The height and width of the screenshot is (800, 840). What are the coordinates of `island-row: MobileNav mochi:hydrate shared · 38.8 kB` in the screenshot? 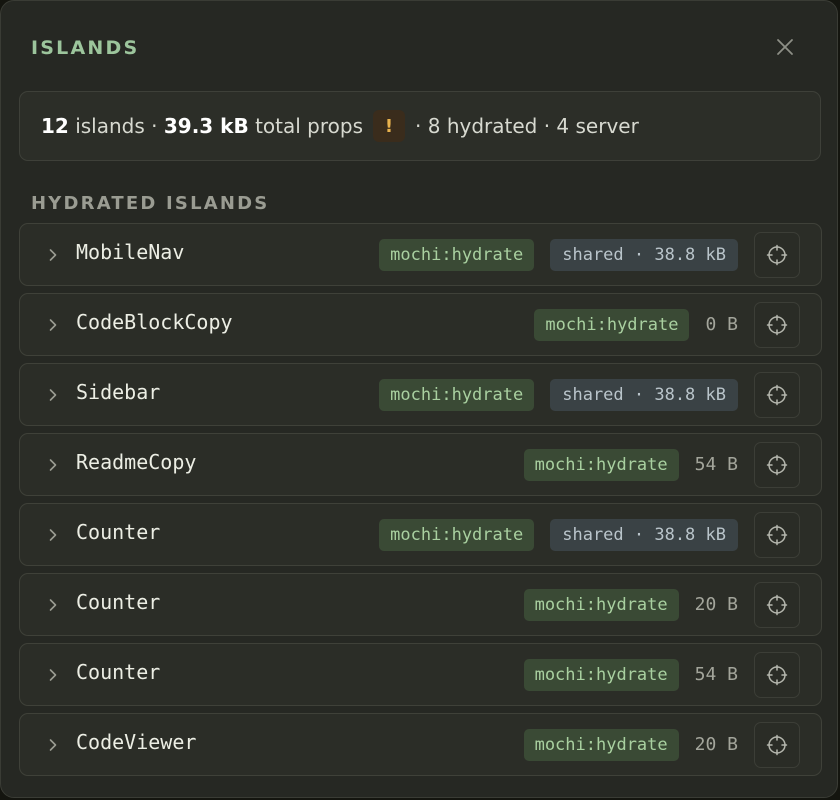 It's located at (420, 254).